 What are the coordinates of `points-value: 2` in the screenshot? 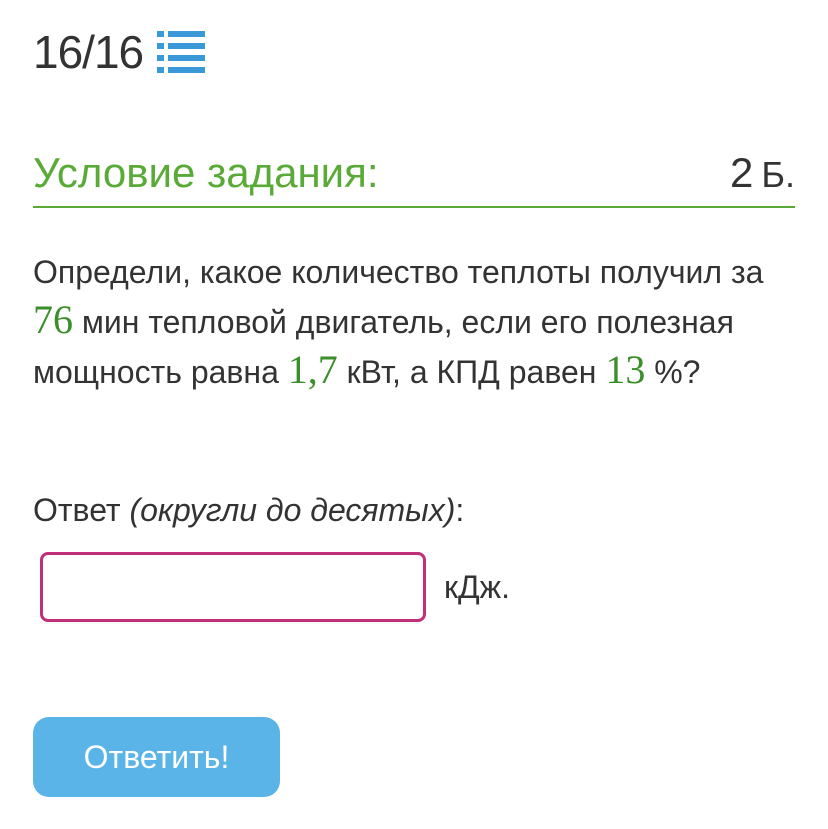 It's located at (742, 172).